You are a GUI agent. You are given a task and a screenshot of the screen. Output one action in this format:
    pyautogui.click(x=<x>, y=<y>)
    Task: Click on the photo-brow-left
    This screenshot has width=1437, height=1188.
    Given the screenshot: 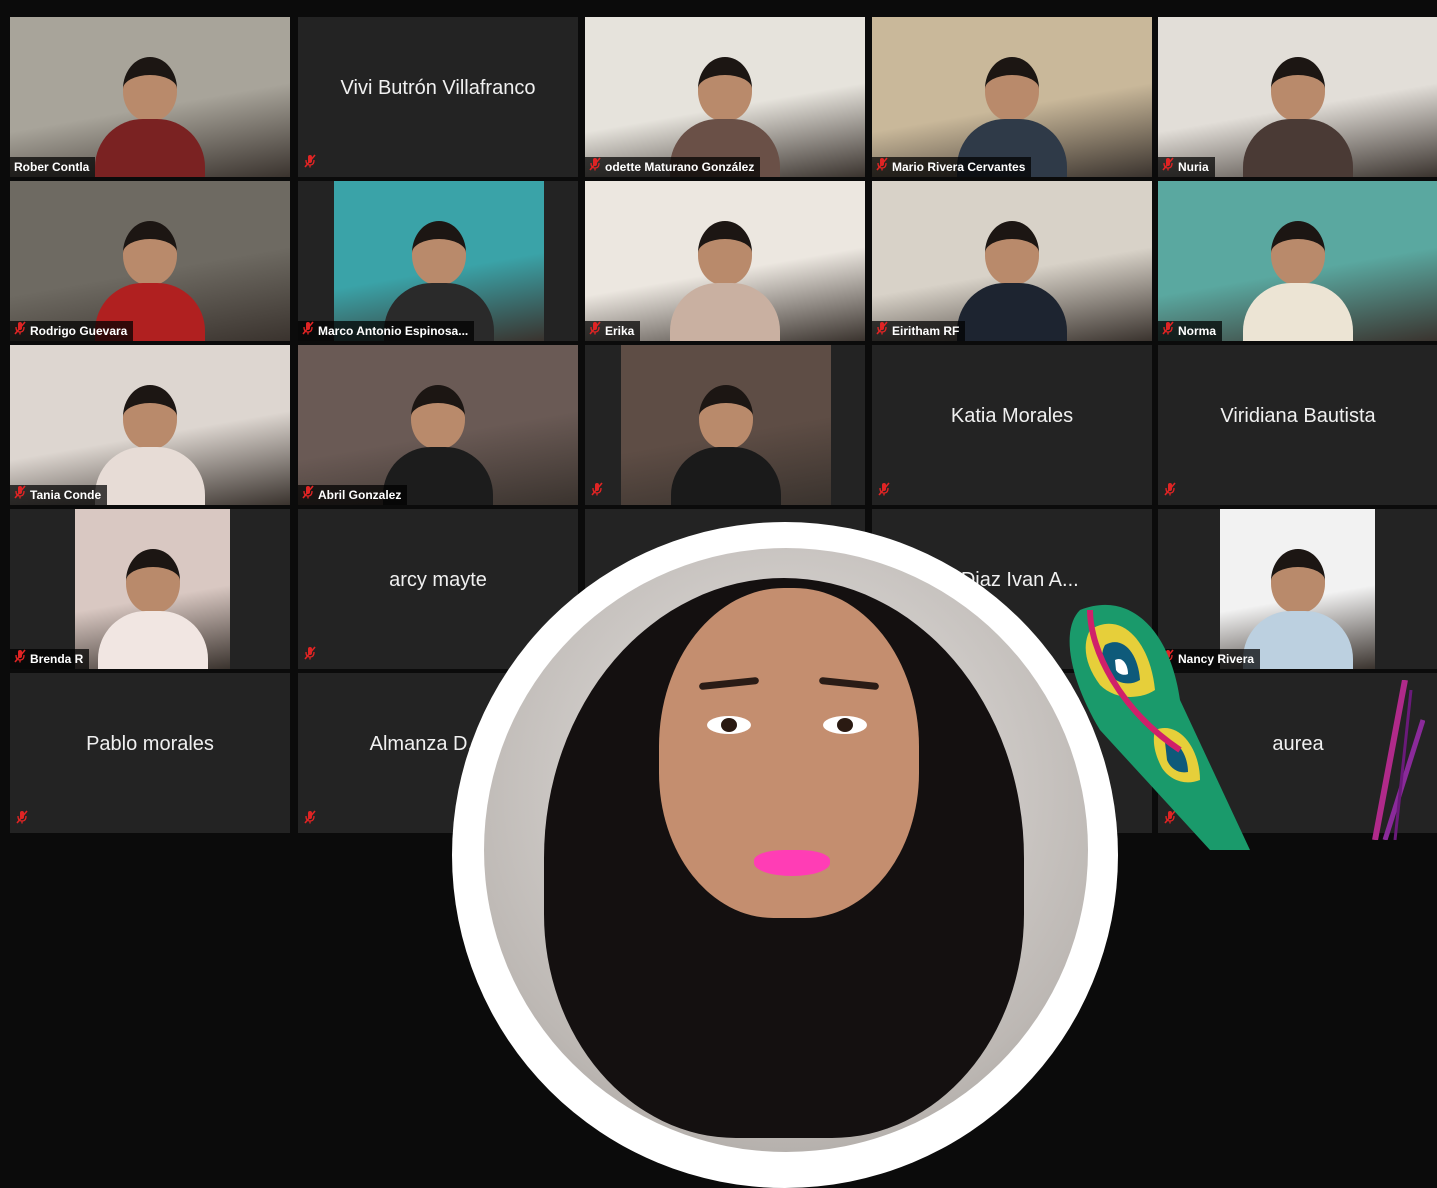 What is the action you would take?
    pyautogui.click(x=729, y=683)
    